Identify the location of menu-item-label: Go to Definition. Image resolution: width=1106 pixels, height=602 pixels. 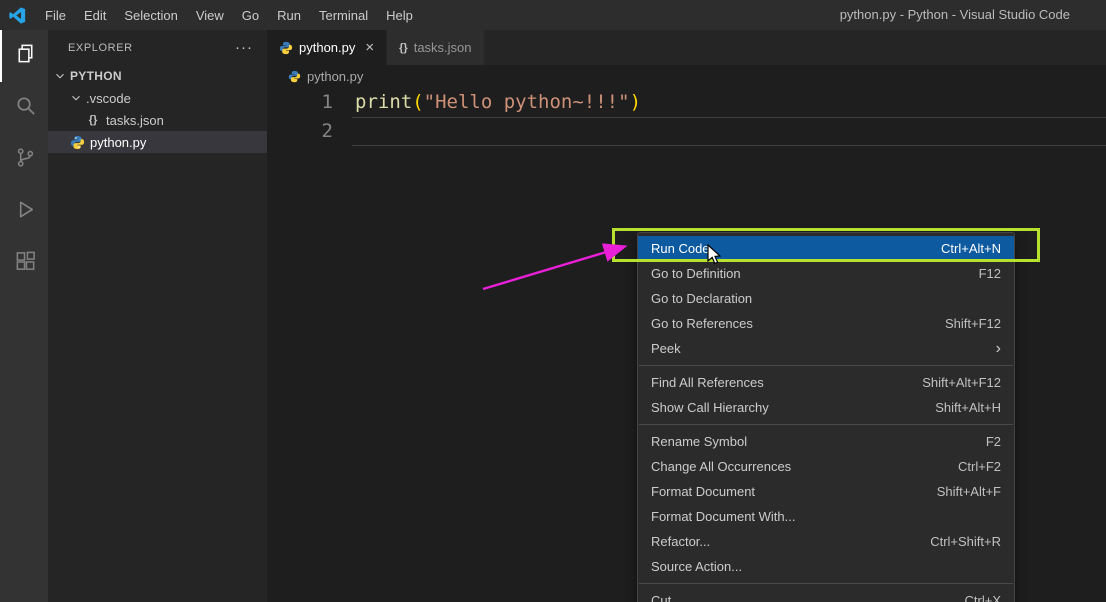
(696, 273).